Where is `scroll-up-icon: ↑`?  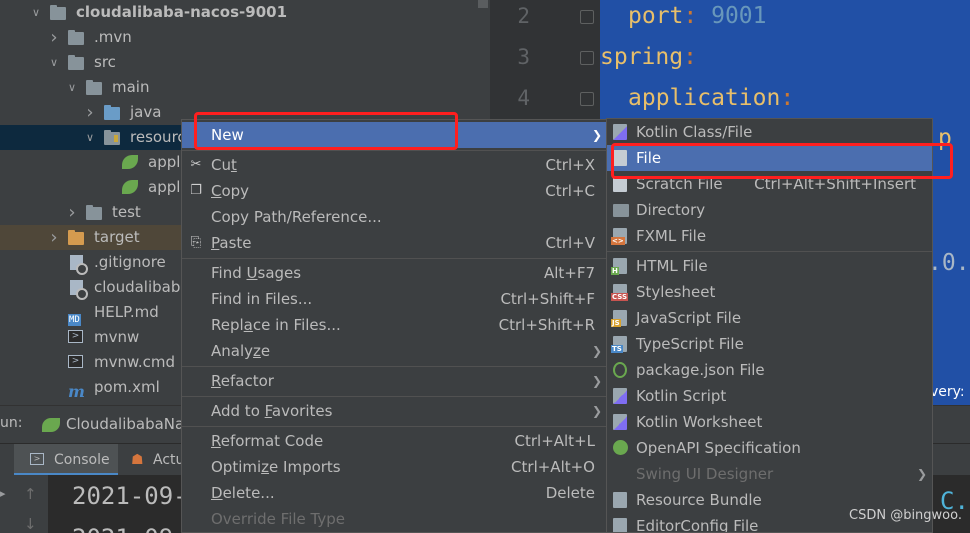 scroll-up-icon: ↑ is located at coordinates (30, 494).